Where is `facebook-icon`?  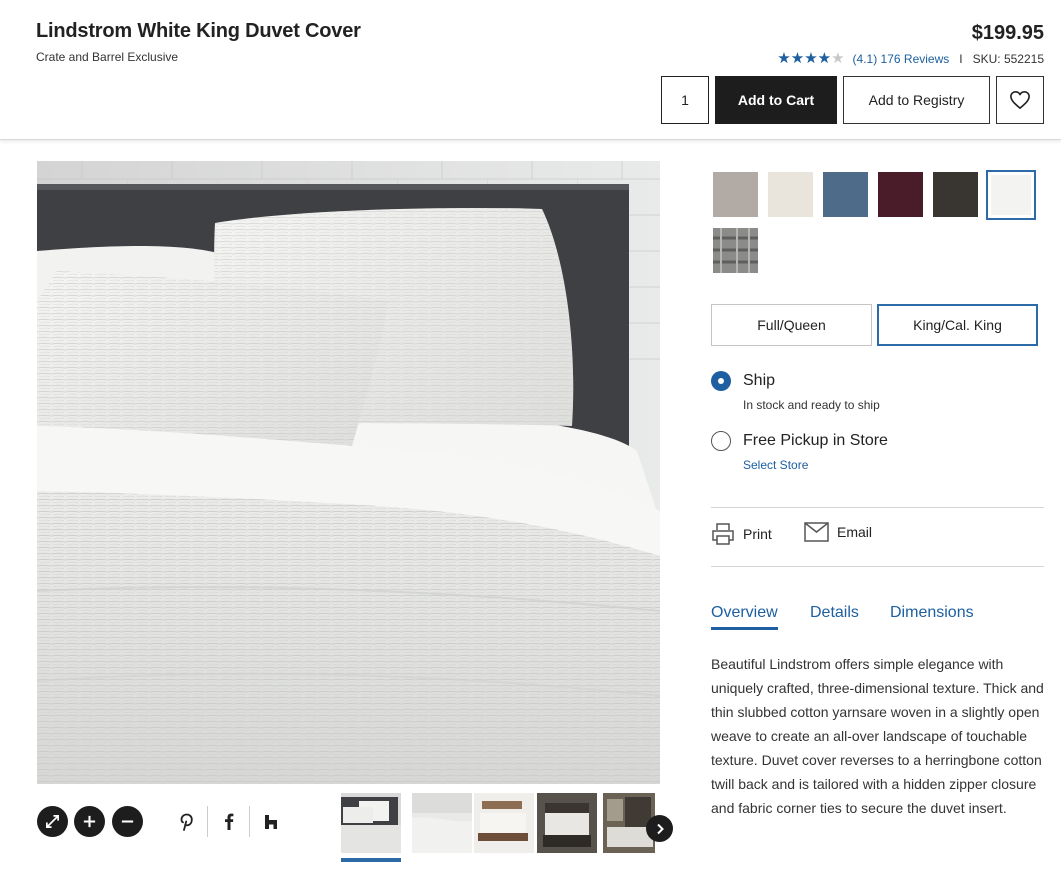
facebook-icon is located at coordinates (229, 821).